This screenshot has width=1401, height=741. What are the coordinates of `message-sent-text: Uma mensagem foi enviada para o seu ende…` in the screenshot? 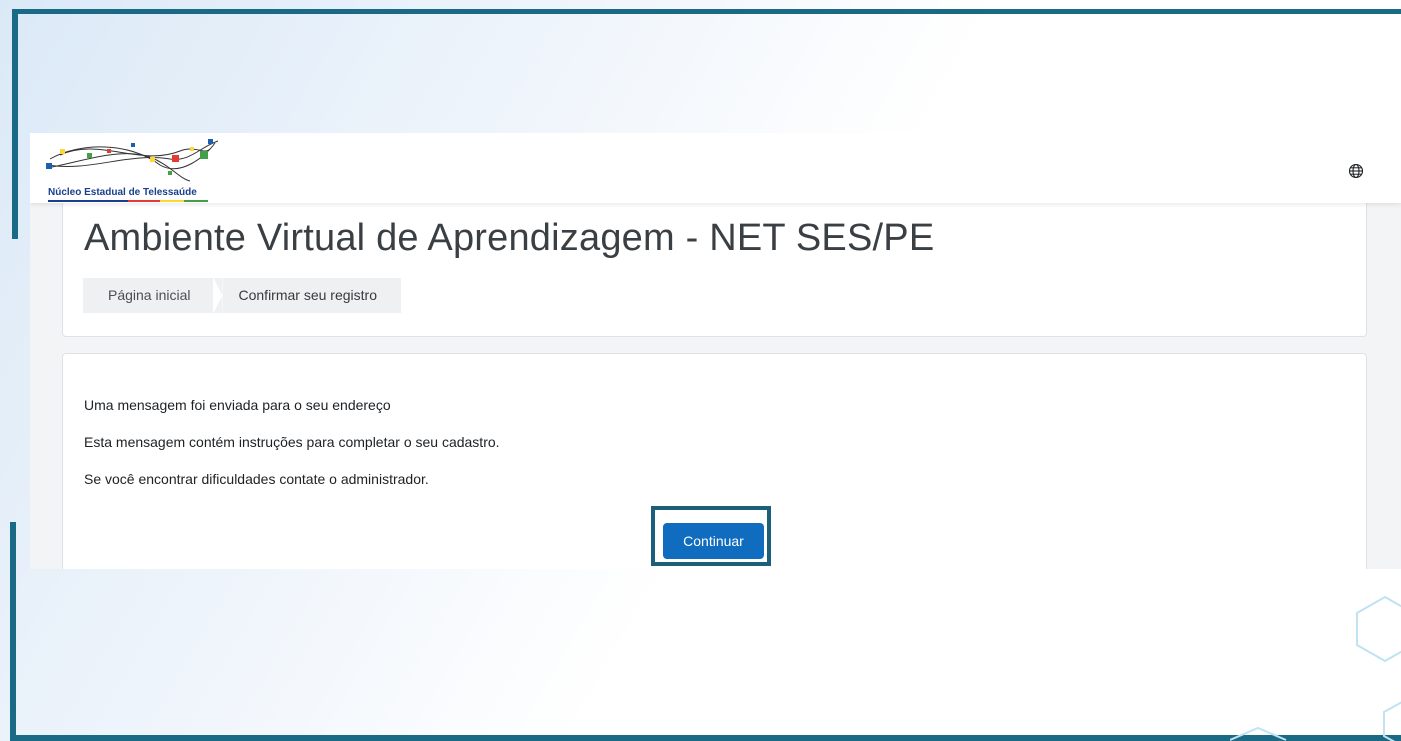 It's located at (237, 405).